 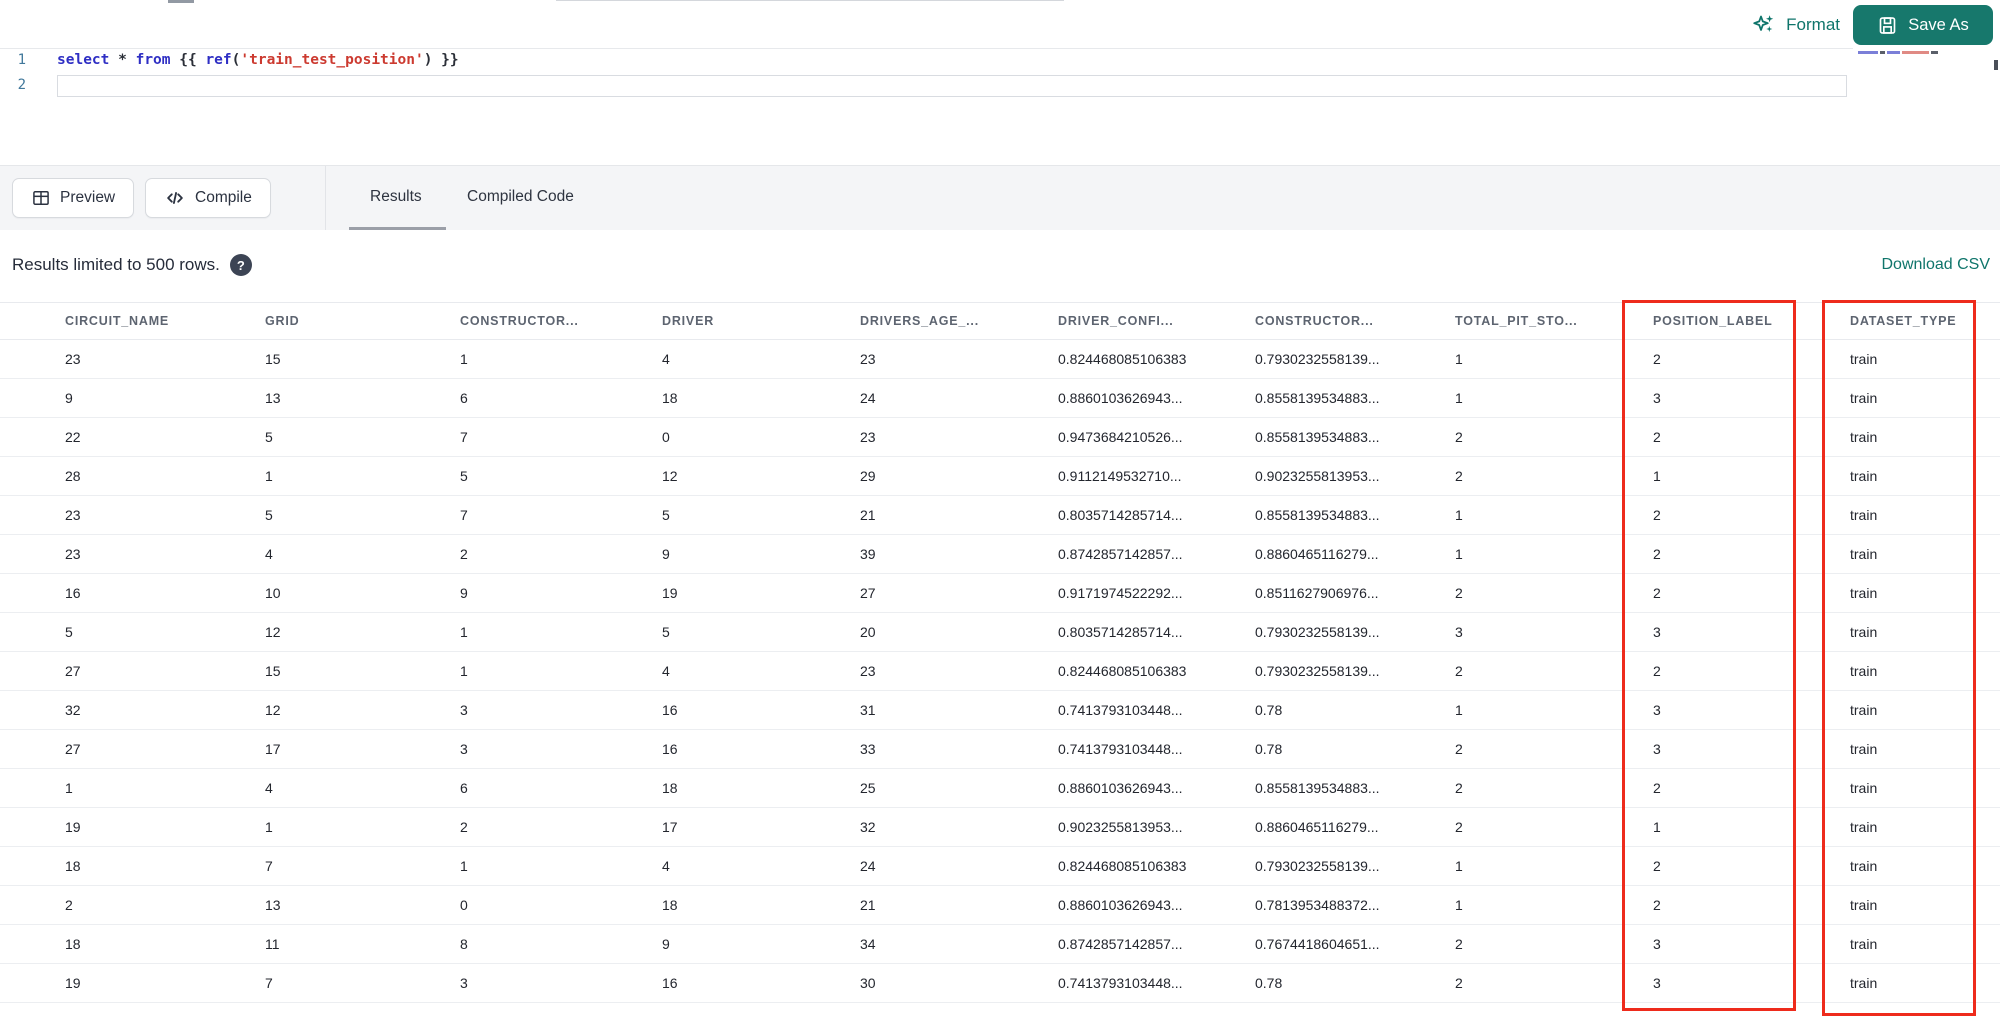 What do you see at coordinates (83, 60) in the screenshot?
I see `code-token-keyword: select` at bounding box center [83, 60].